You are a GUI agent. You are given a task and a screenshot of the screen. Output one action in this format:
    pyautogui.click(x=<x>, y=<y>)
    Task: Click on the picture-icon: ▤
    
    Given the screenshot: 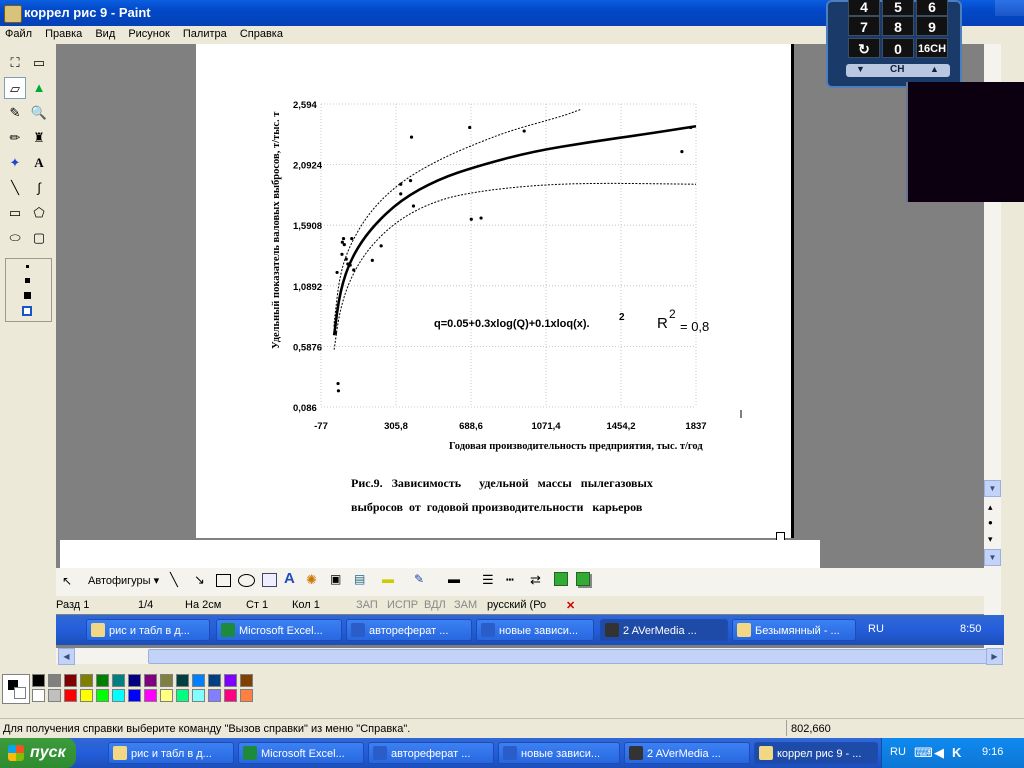 What is the action you would take?
    pyautogui.click(x=359, y=579)
    